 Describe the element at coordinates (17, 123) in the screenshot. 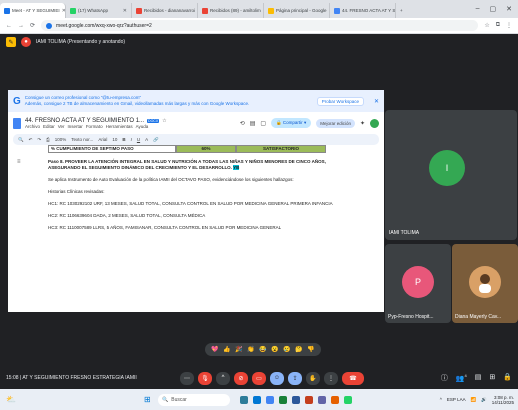

I see `docs-icon` at that location.